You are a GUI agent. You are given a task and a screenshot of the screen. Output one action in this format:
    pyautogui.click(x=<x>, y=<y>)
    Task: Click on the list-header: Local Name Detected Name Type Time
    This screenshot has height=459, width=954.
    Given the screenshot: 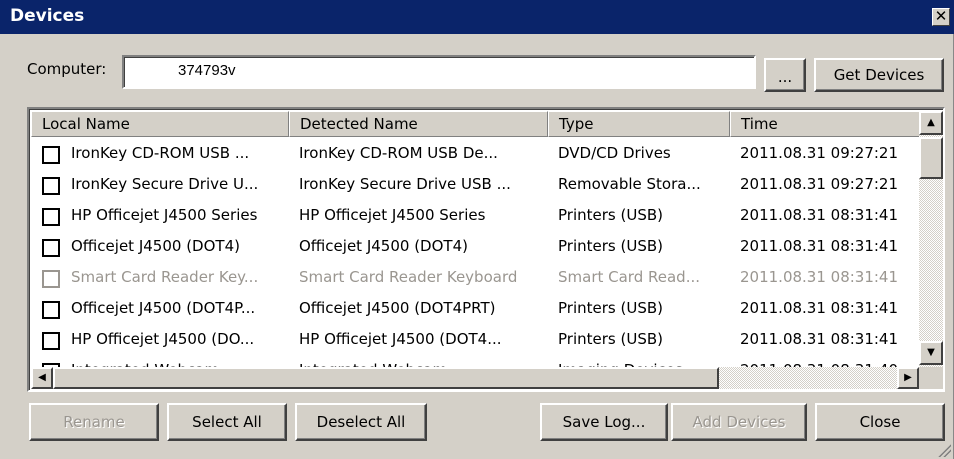 What is the action you would take?
    pyautogui.click(x=476, y=124)
    